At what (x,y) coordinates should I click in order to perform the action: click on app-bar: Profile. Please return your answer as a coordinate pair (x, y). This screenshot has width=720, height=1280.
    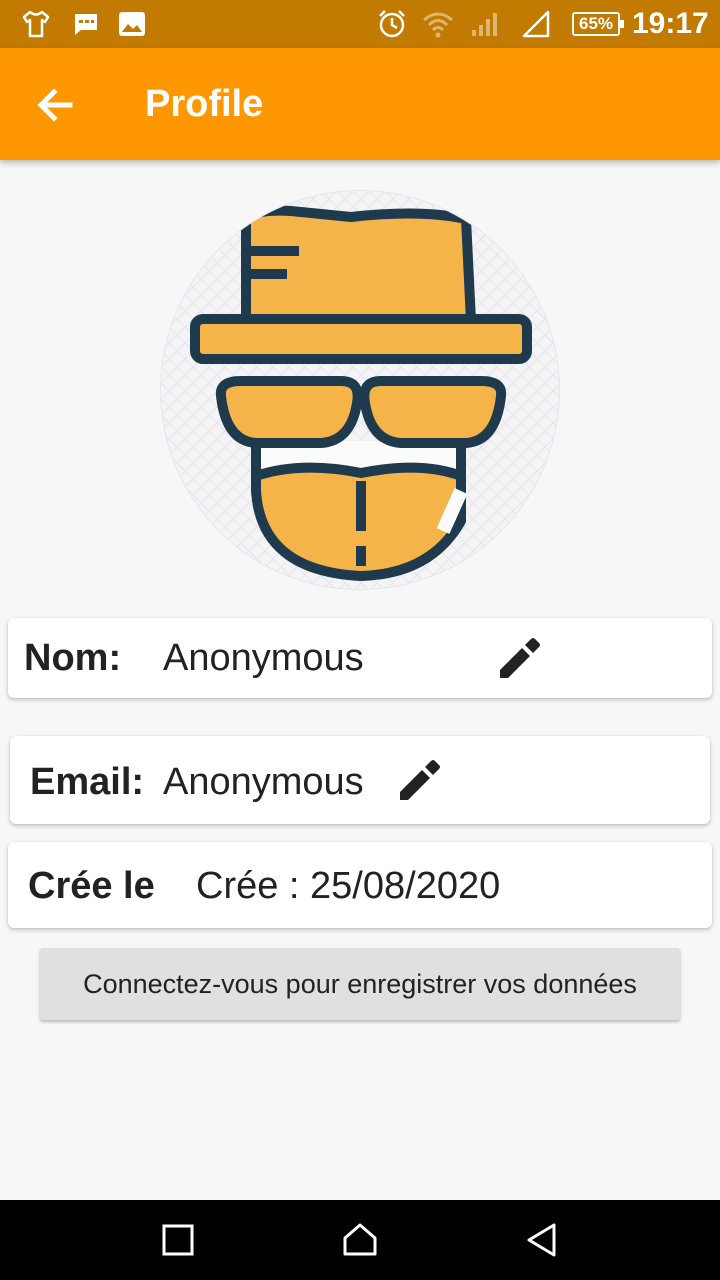
    Looking at the image, I should click on (360, 104).